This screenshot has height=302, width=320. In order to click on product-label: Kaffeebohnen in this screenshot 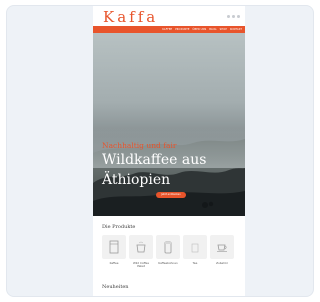, I will do `click(168, 263)`.